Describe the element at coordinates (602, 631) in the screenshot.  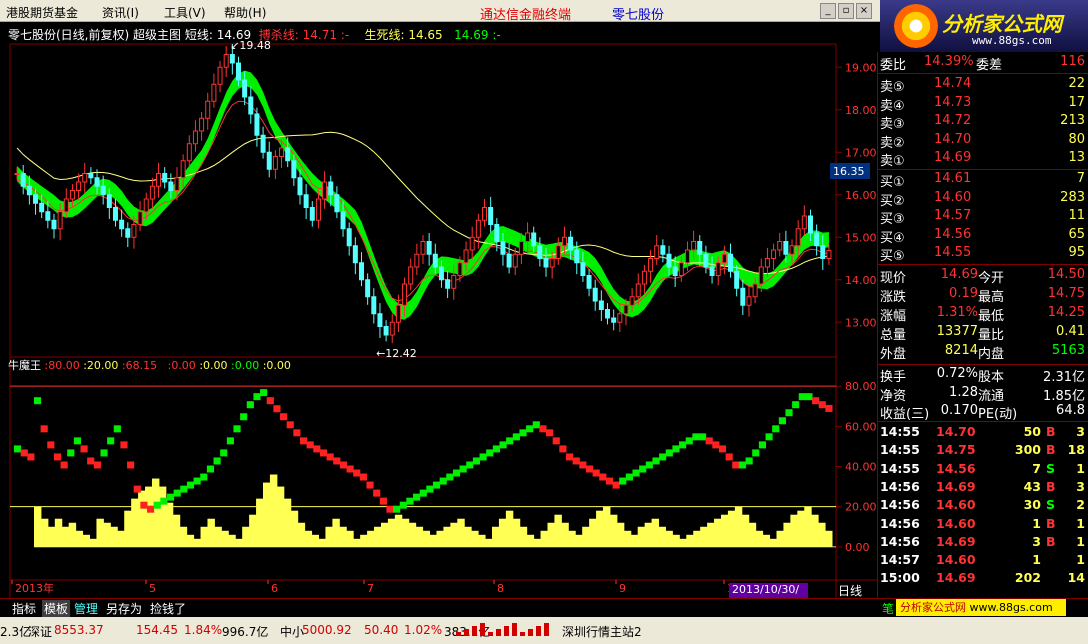
I see `status-station: 深圳行情主站2` at that location.